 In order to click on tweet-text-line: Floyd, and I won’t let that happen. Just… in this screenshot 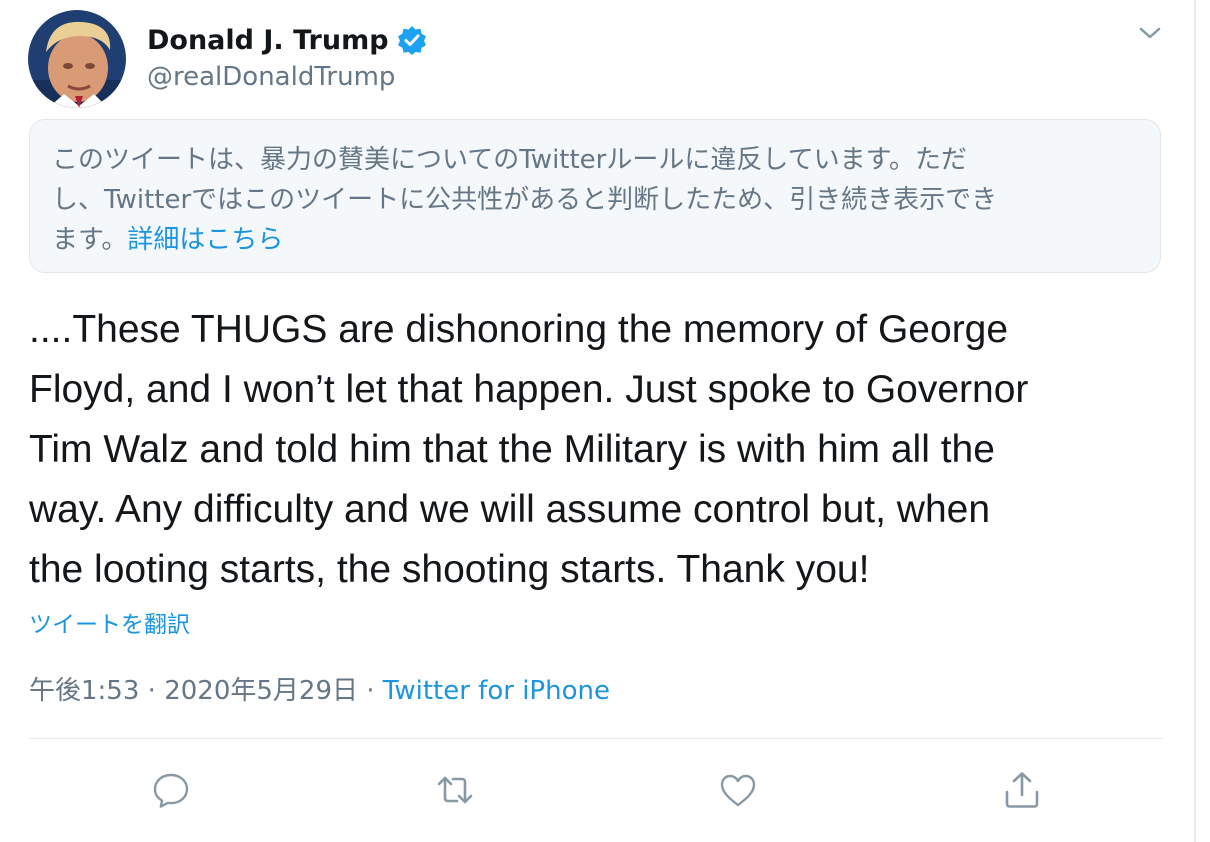, I will do `click(529, 389)`.